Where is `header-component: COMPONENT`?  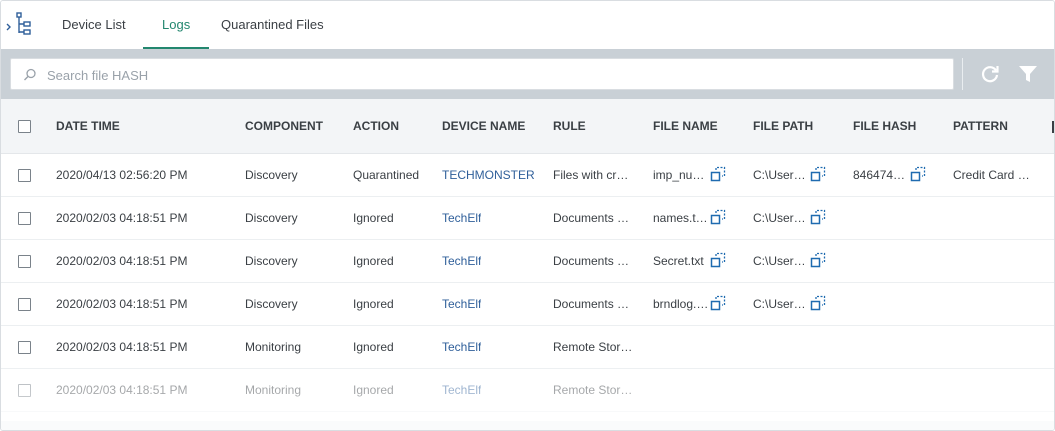 header-component: COMPONENT is located at coordinates (284, 126).